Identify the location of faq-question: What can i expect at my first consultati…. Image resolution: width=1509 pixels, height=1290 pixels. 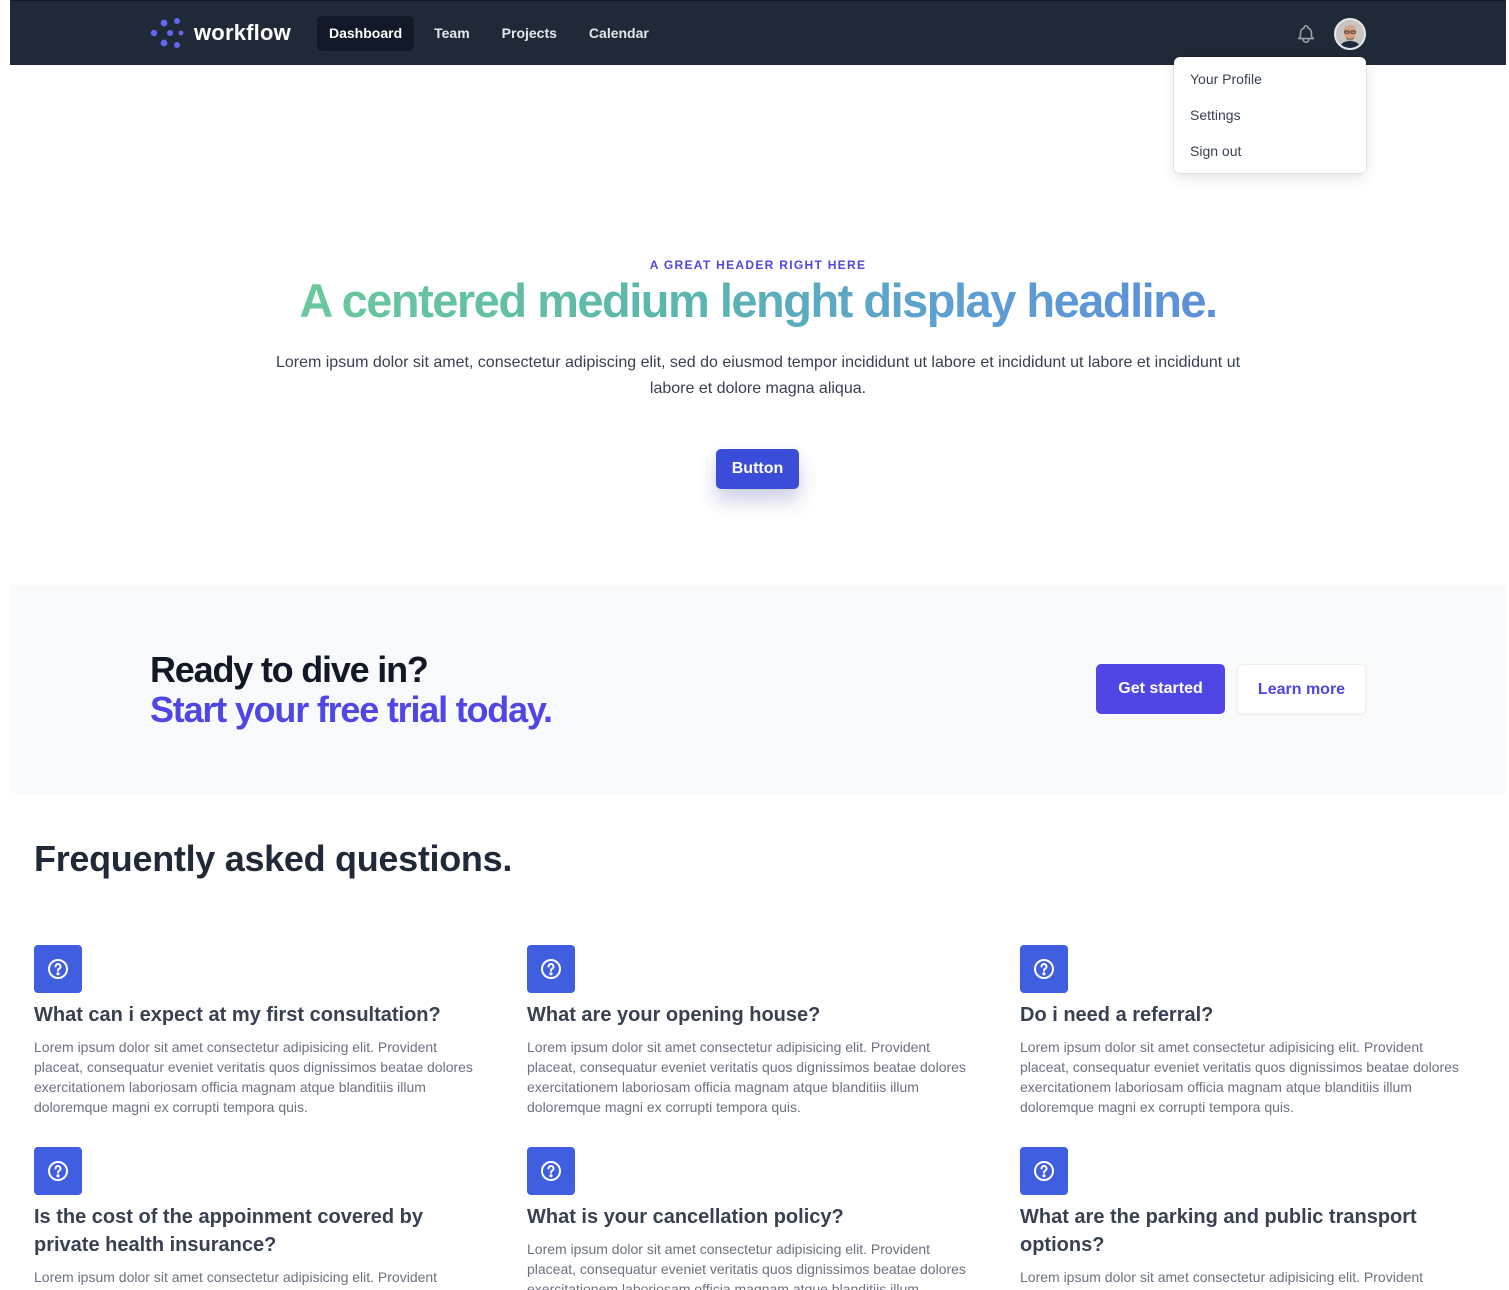
(237, 1015).